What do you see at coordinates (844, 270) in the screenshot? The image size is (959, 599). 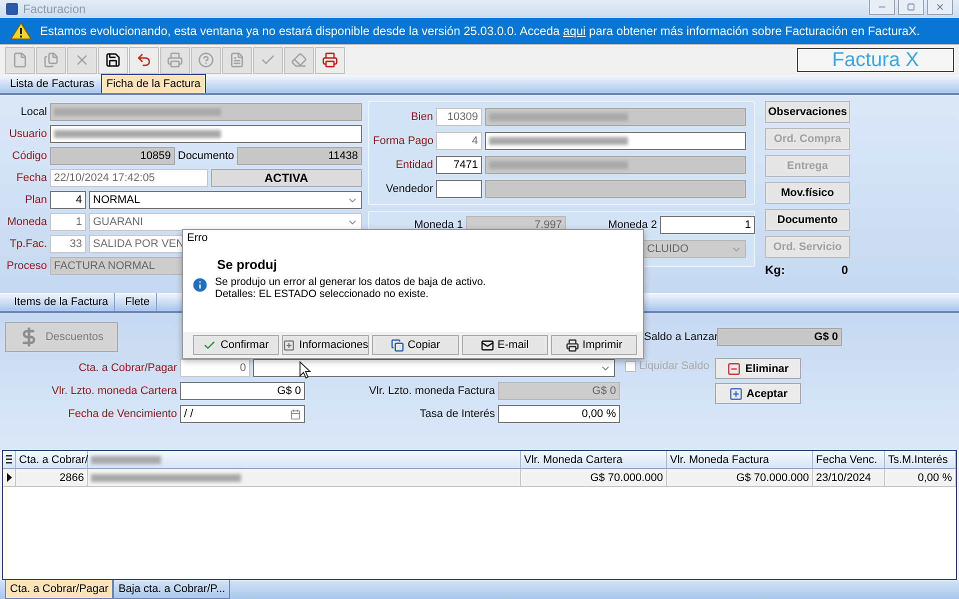 I see `weight-value: 0` at bounding box center [844, 270].